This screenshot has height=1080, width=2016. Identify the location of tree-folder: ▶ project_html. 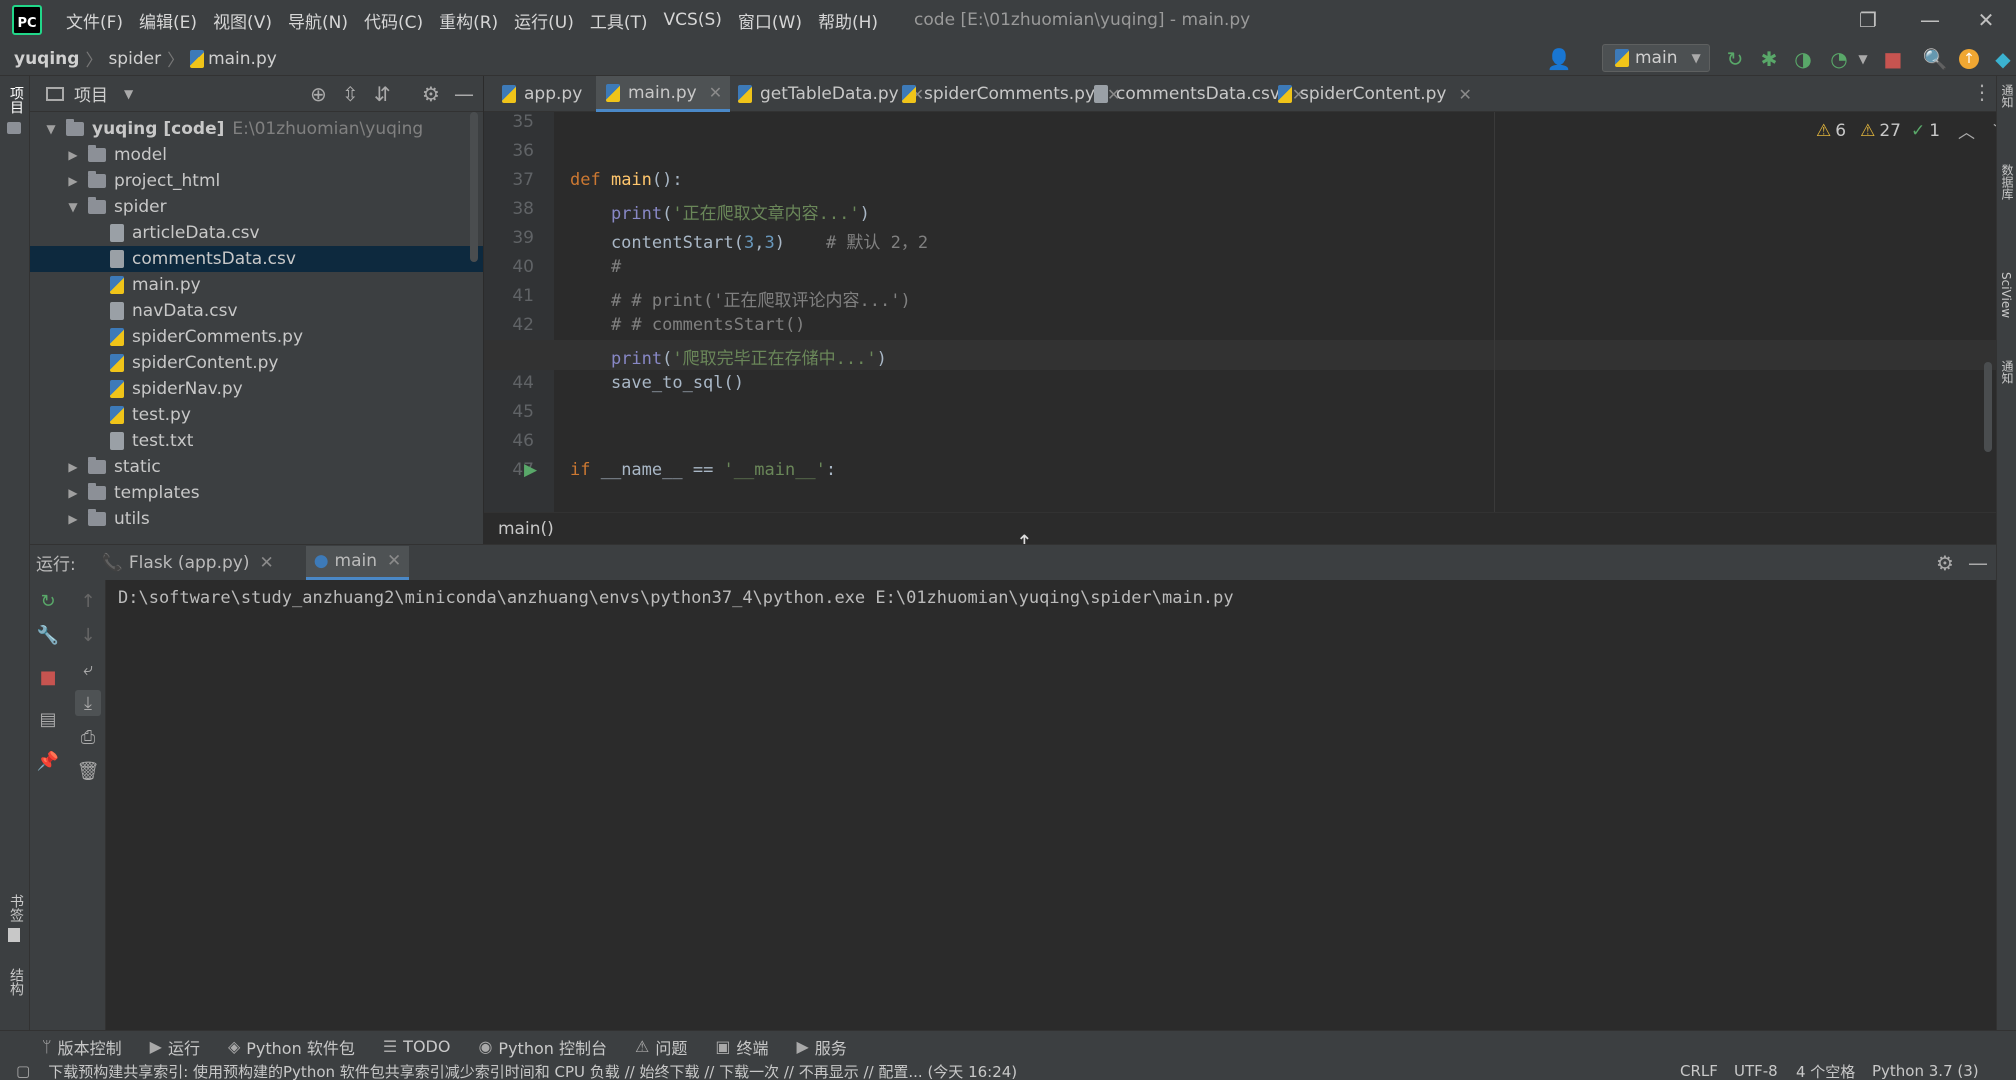
(256, 181).